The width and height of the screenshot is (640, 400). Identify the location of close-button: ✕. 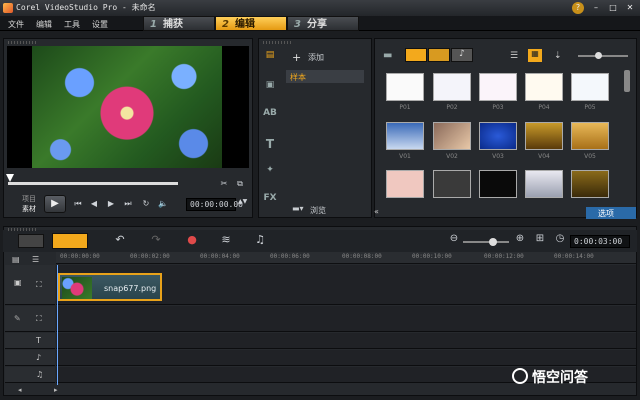
(630, 8).